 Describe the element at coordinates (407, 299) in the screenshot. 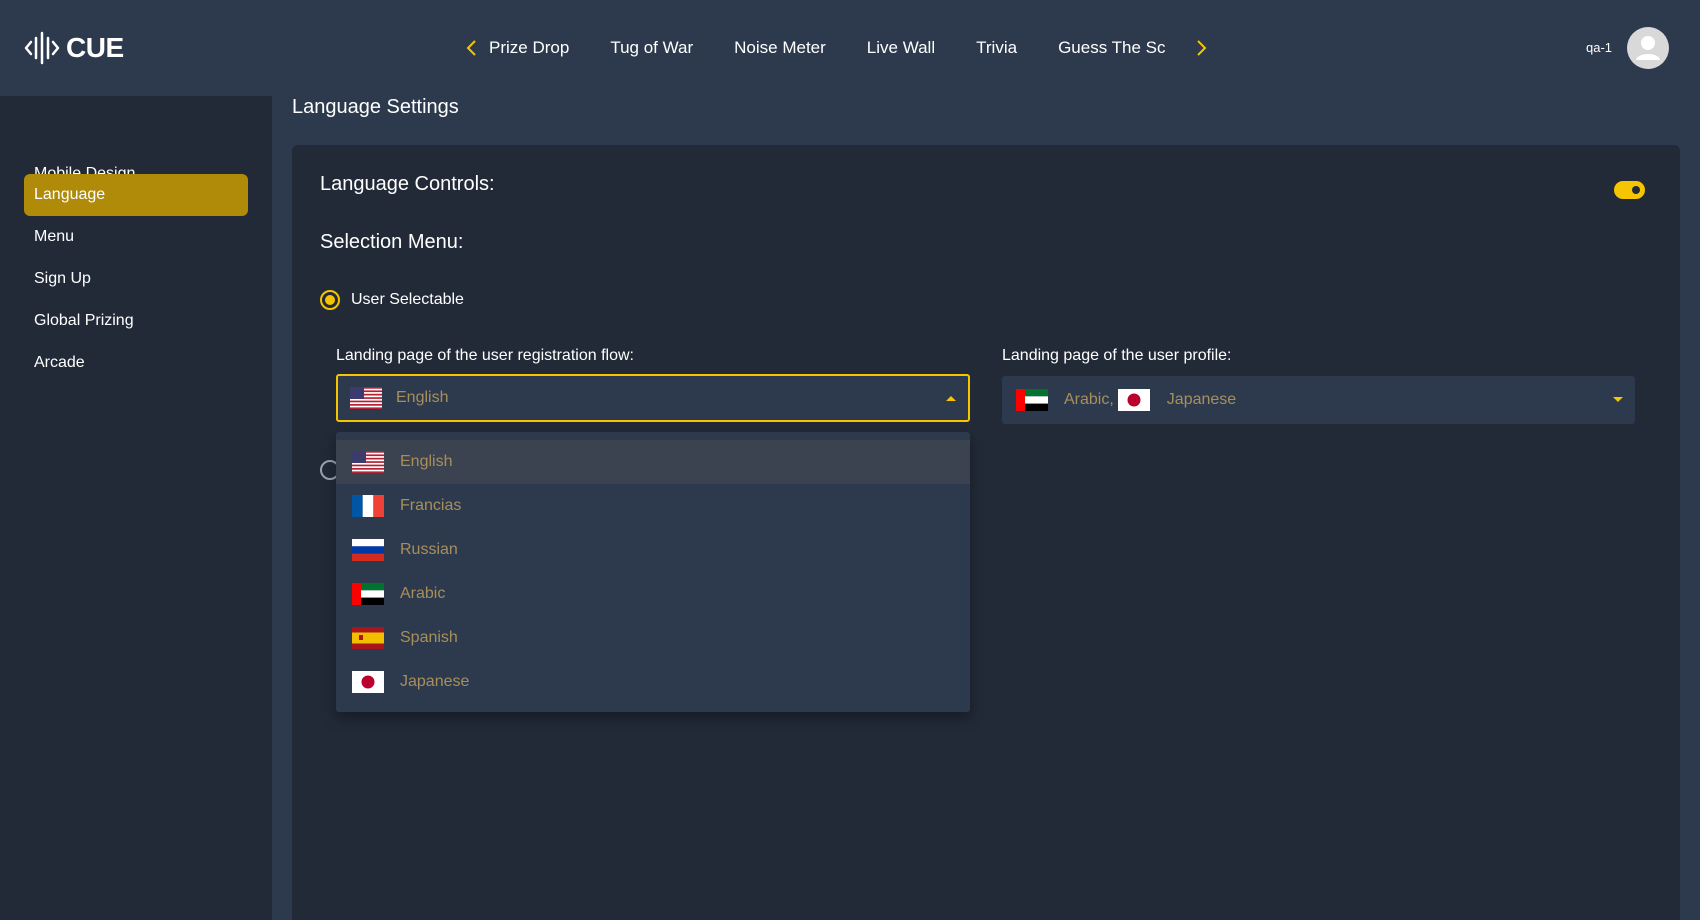

I see `user-selectable-label: User Selectable` at that location.